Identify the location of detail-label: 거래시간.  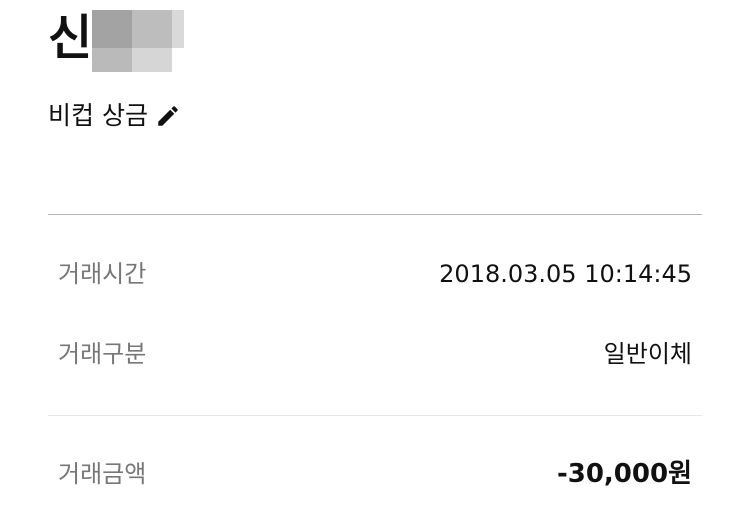
(102, 274).